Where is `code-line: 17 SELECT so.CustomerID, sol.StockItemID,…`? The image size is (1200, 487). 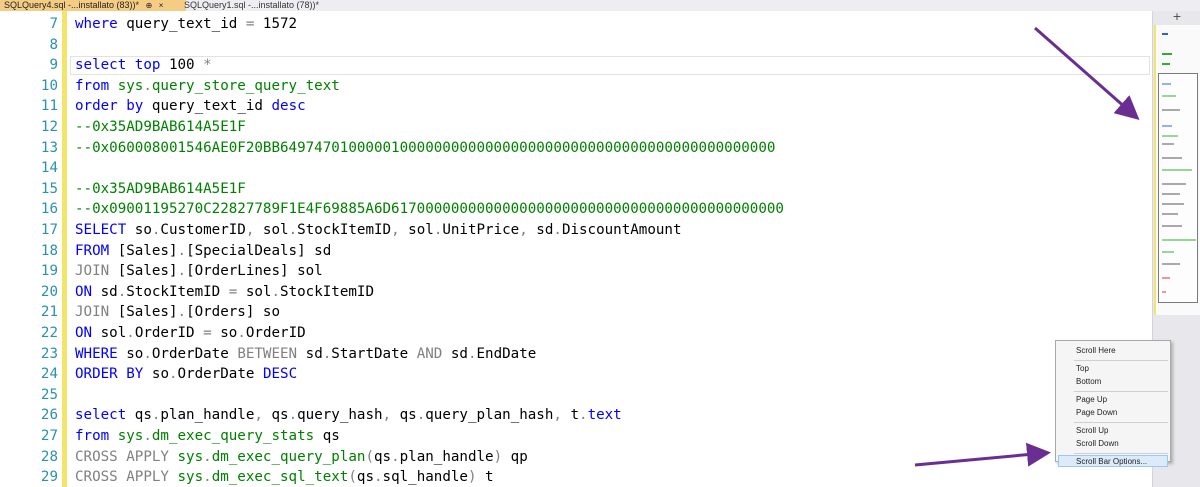
code-line: 17 SELECT so.CustomerID, sol.StockItemID,… is located at coordinates (575, 230).